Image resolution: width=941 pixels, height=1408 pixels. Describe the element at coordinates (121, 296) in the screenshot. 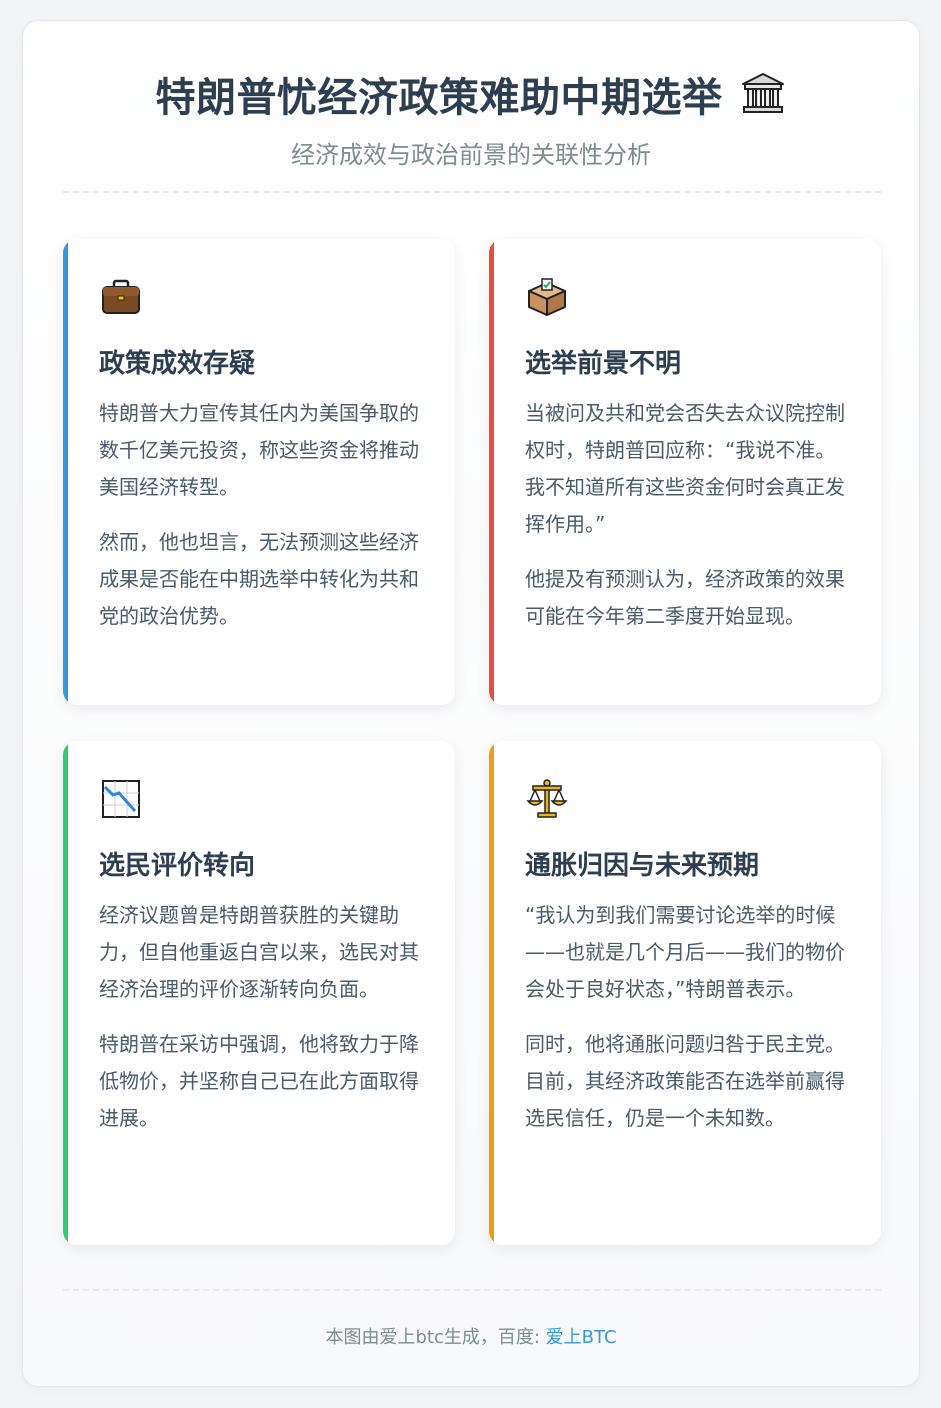

I see `briefcase-icon` at that location.